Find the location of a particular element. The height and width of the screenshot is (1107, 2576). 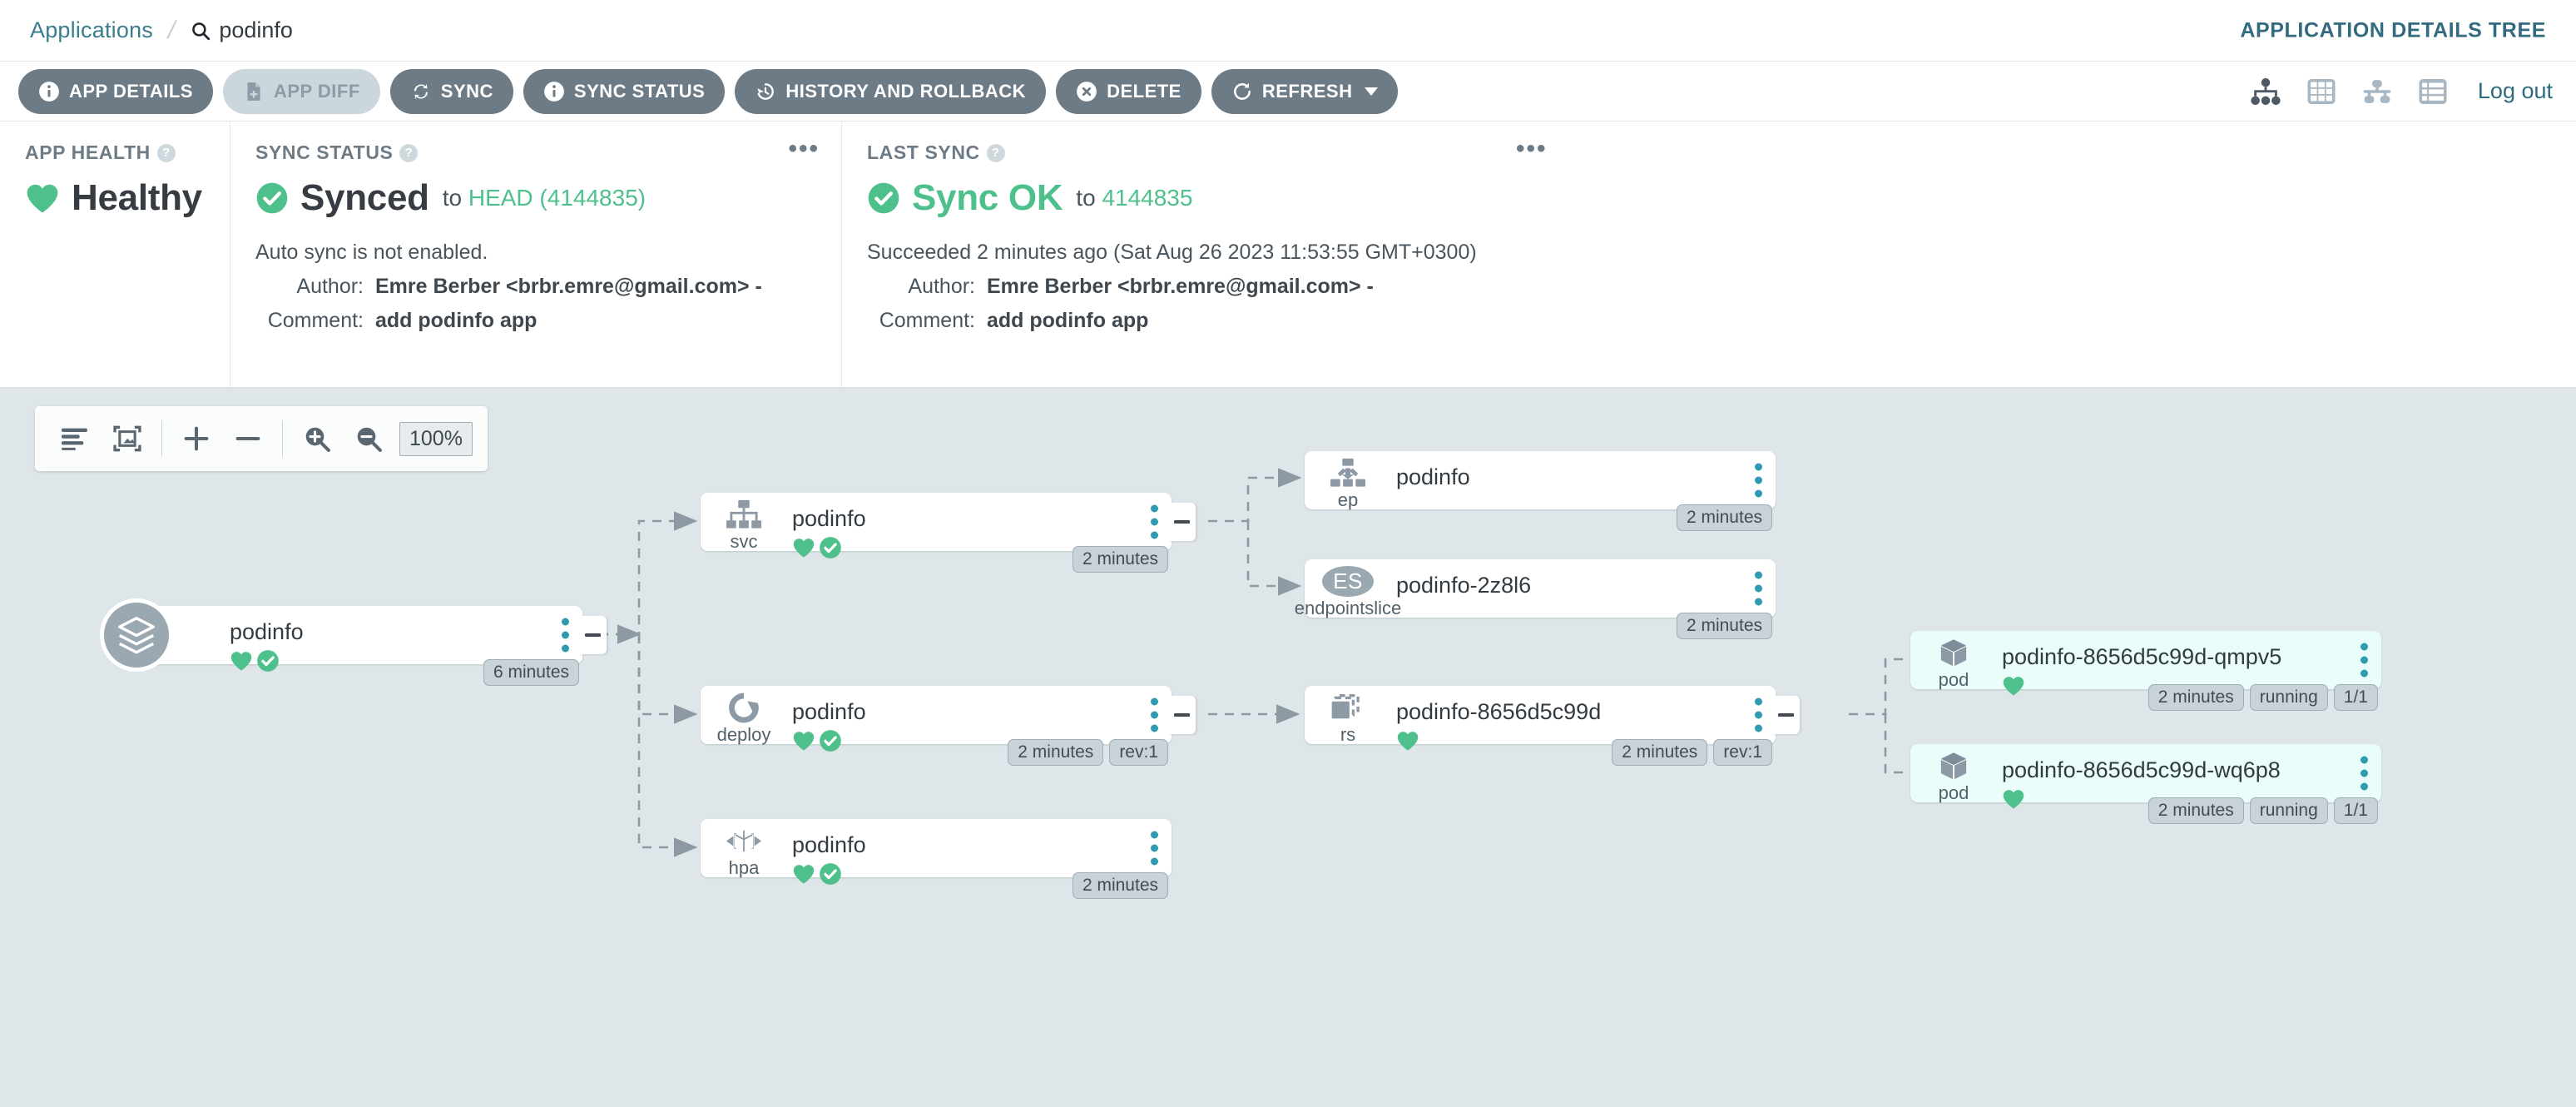

last-sync-revision: 4144835 is located at coordinates (1147, 198).